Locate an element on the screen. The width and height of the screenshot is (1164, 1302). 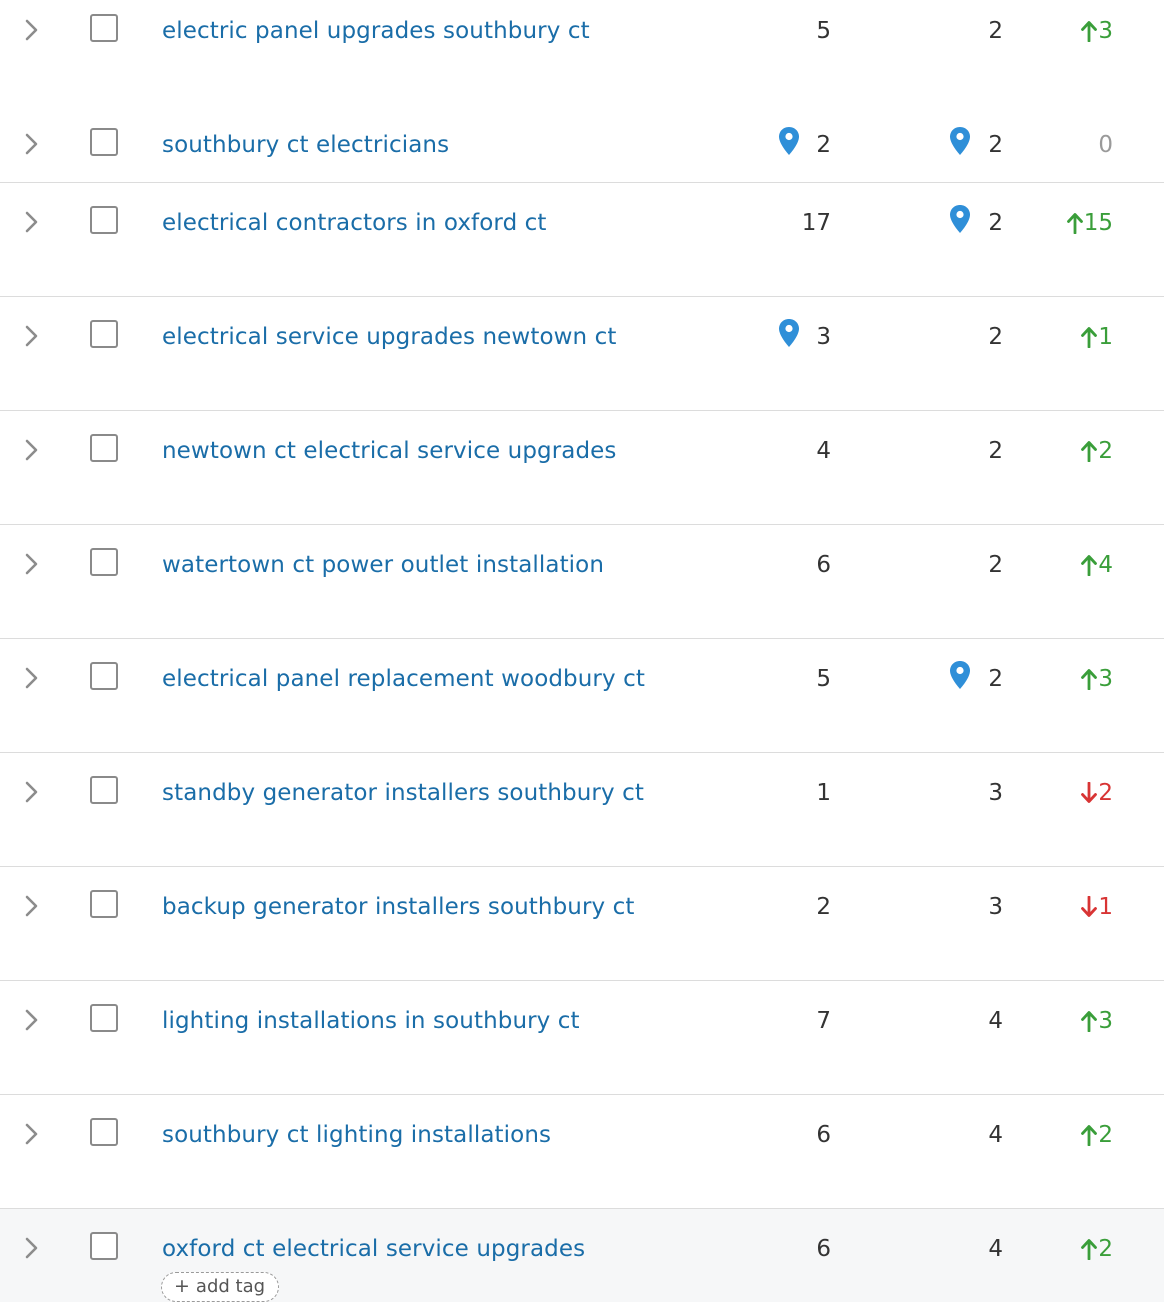
table-row: electrical contractors in oxford ct 17 2 15 is located at coordinates (582, 240).